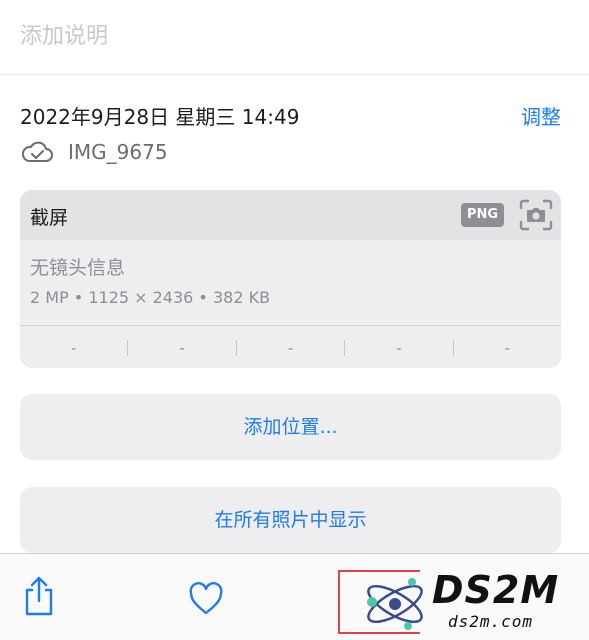  Describe the element at coordinates (496, 590) in the screenshot. I see `watermark-brand: DS2M` at that location.